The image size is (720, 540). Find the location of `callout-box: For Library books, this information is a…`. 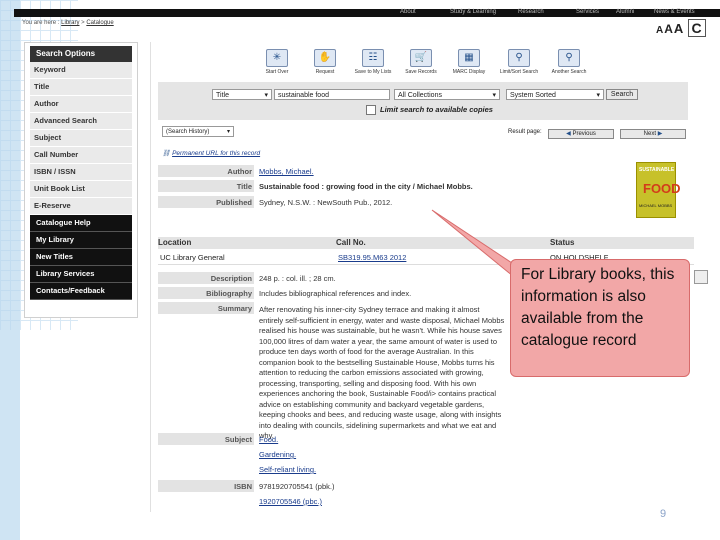

callout-box: For Library books, this information is a… is located at coordinates (600, 318).